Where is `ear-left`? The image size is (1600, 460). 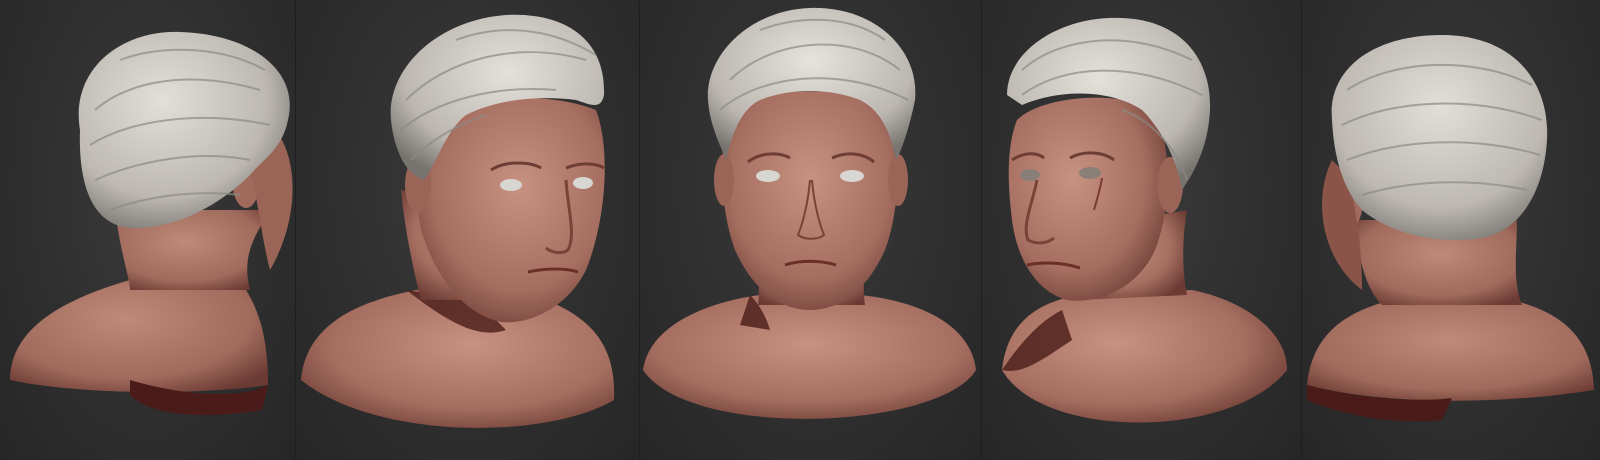 ear-left is located at coordinates (724, 180).